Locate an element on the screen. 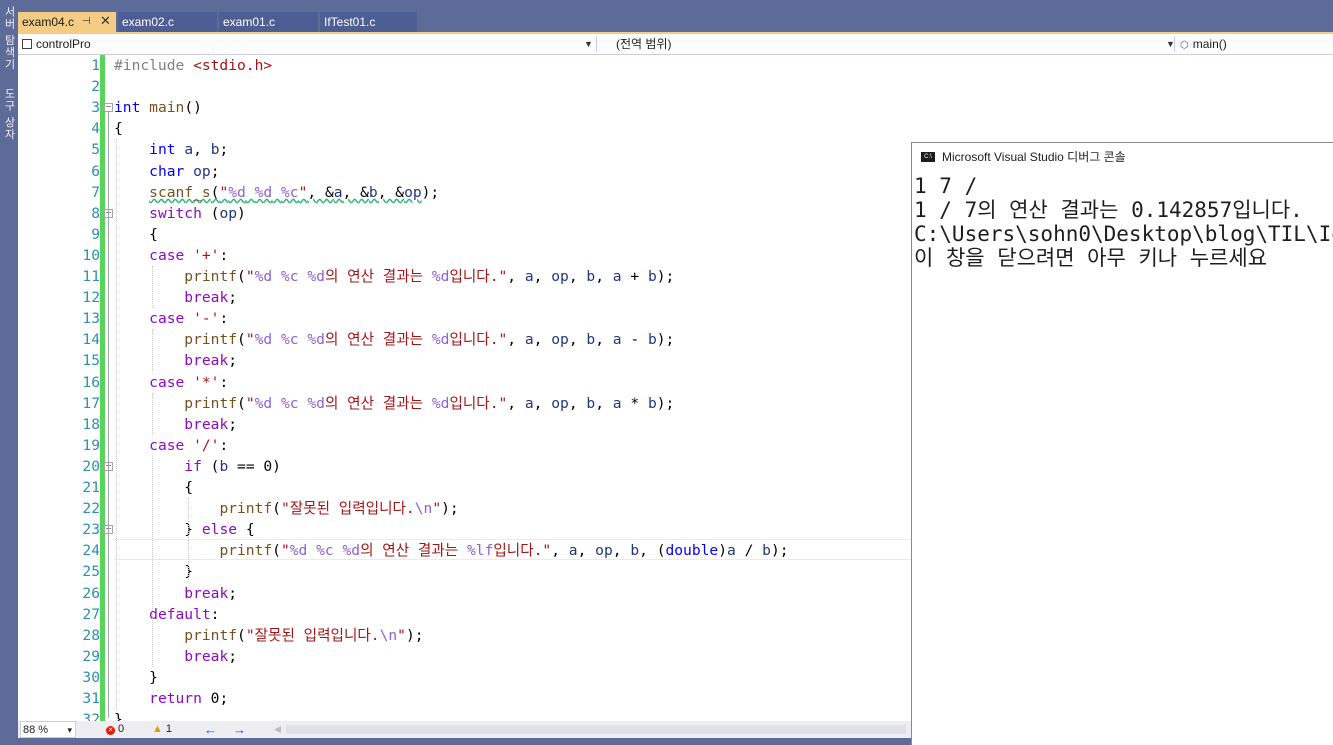 This screenshot has height=745, width=1333. code-line: int main() is located at coordinates (158, 107).